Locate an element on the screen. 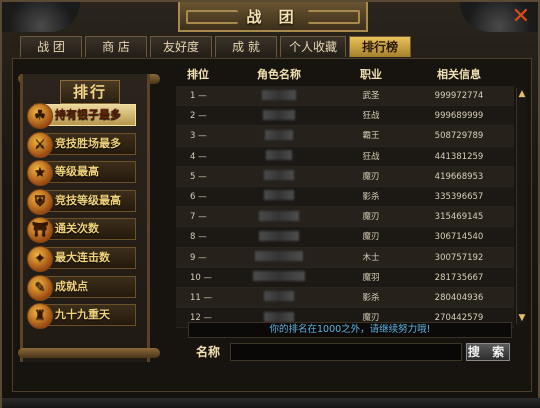 The image size is (540, 408). table-row: 9 — 木士 300757192 is located at coordinates (345, 257).